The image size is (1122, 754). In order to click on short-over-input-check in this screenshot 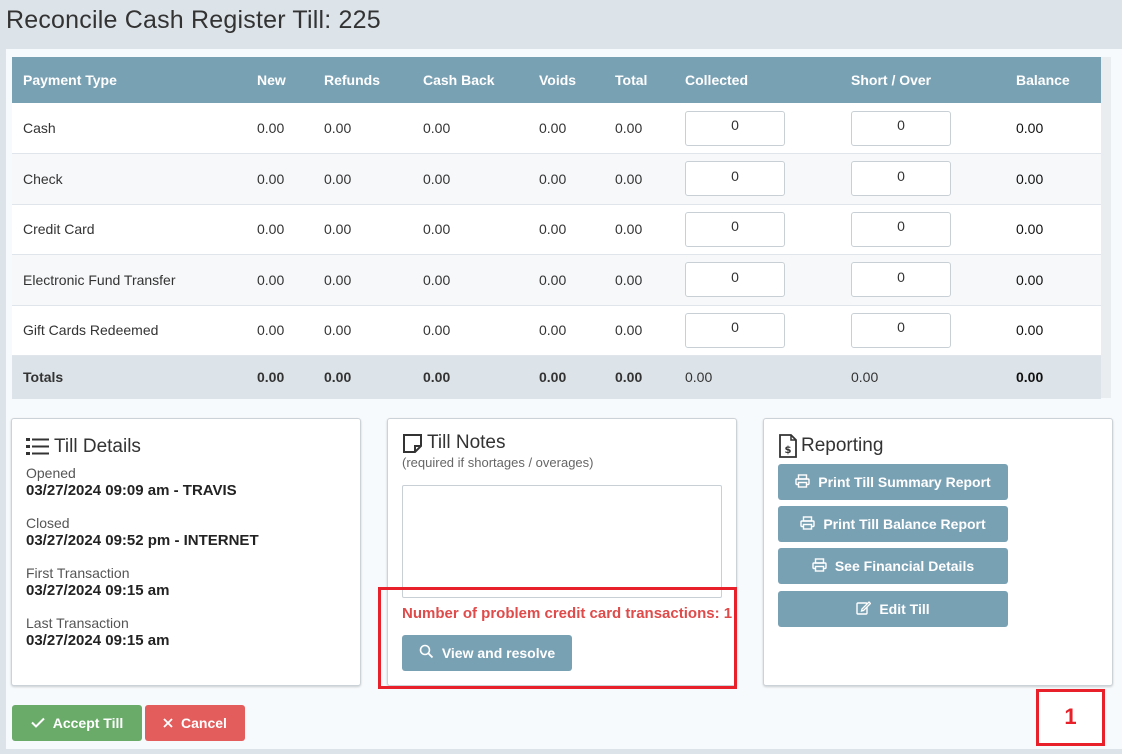, I will do `click(901, 179)`.